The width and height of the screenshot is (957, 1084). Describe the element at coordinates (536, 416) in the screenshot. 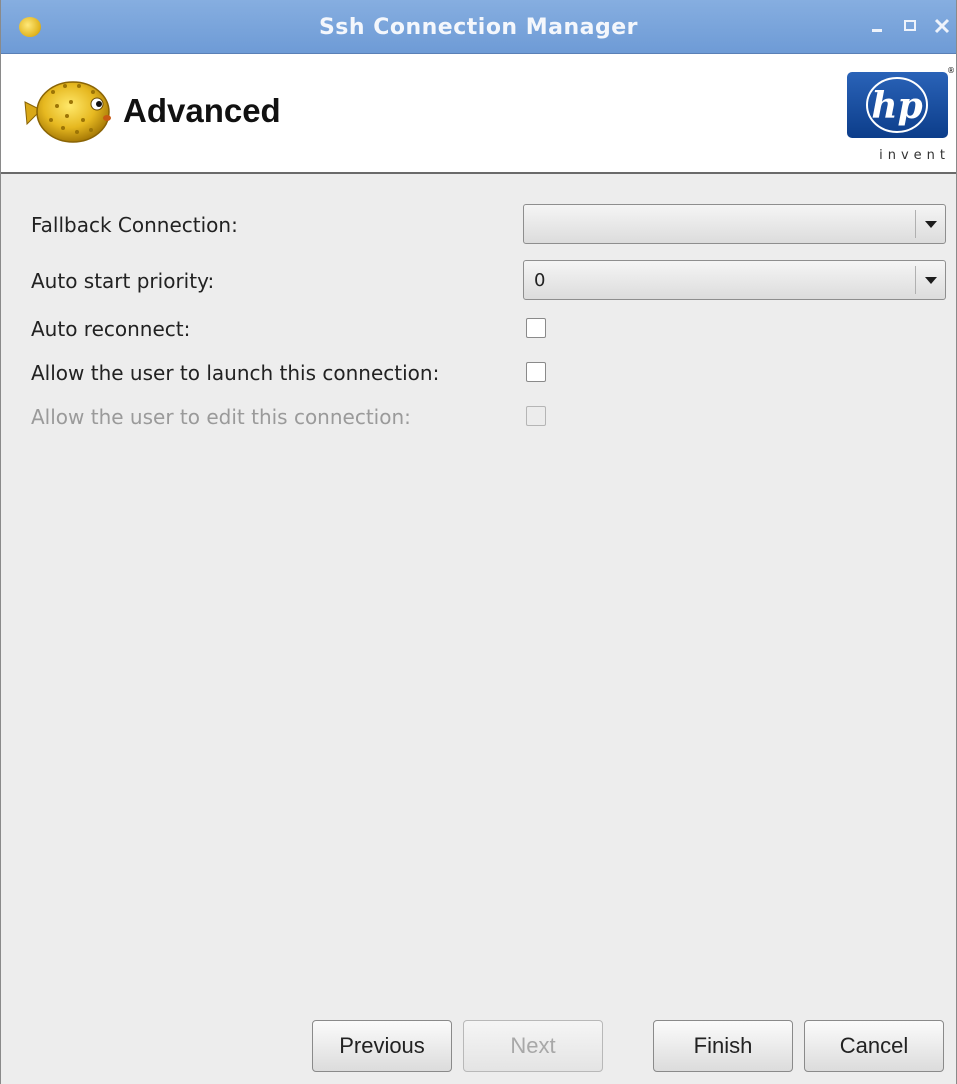

I see `allow-edit-checkbox` at that location.